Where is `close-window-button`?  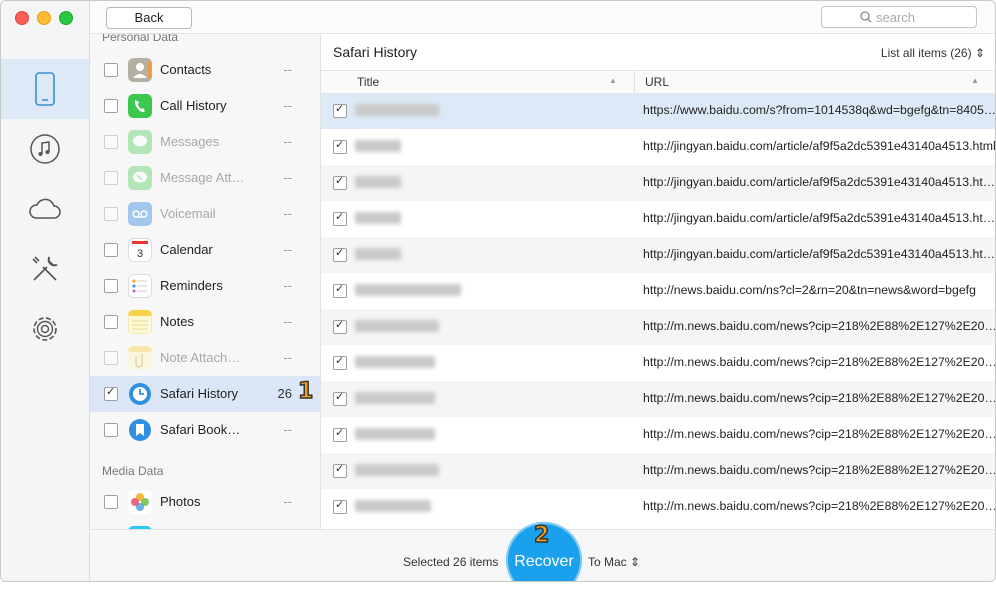 close-window-button is located at coordinates (22, 18).